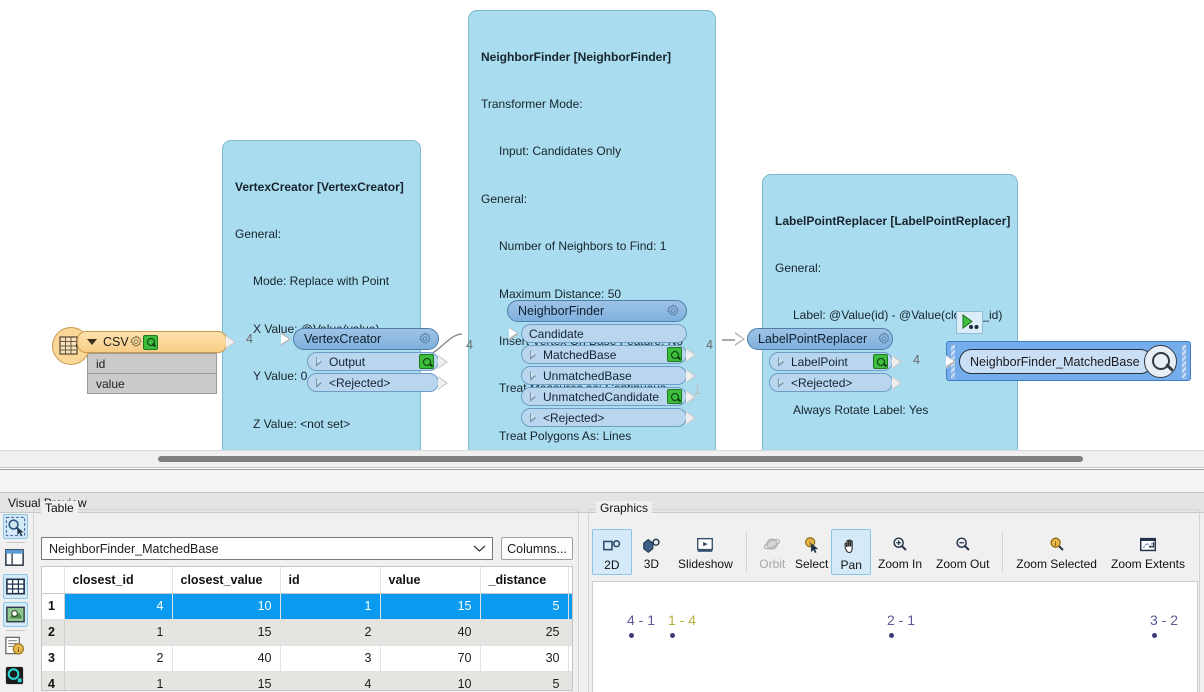  I want to click on table-cell: 70, so click(430, 658).